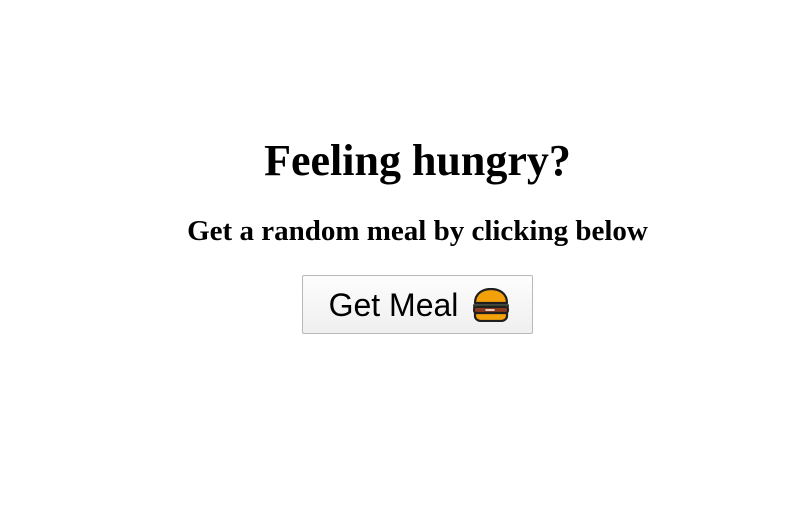  I want to click on hamburger-icon, so click(491, 305).